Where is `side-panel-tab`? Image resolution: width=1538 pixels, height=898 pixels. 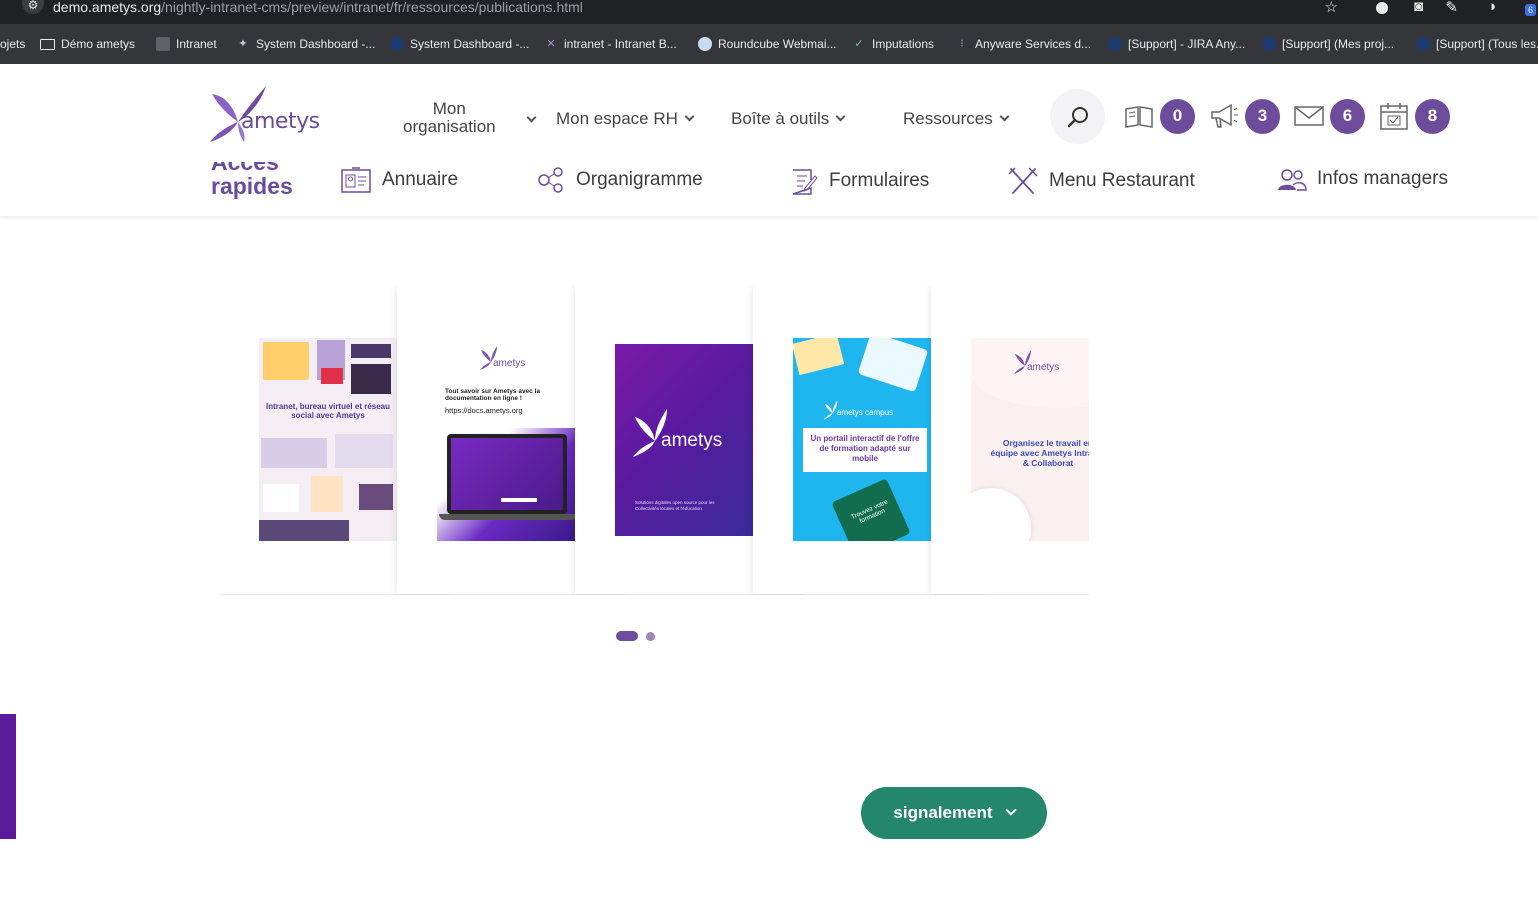
side-panel-tab is located at coordinates (8, 776).